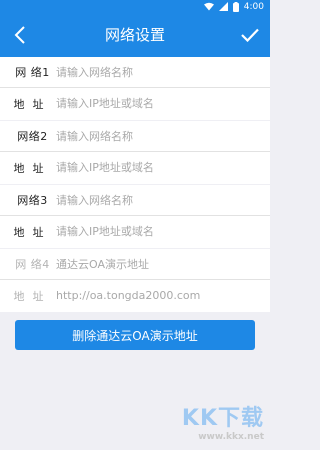 The image size is (320, 450). I want to click on network-name-row: 网 络1, so click(135, 72).